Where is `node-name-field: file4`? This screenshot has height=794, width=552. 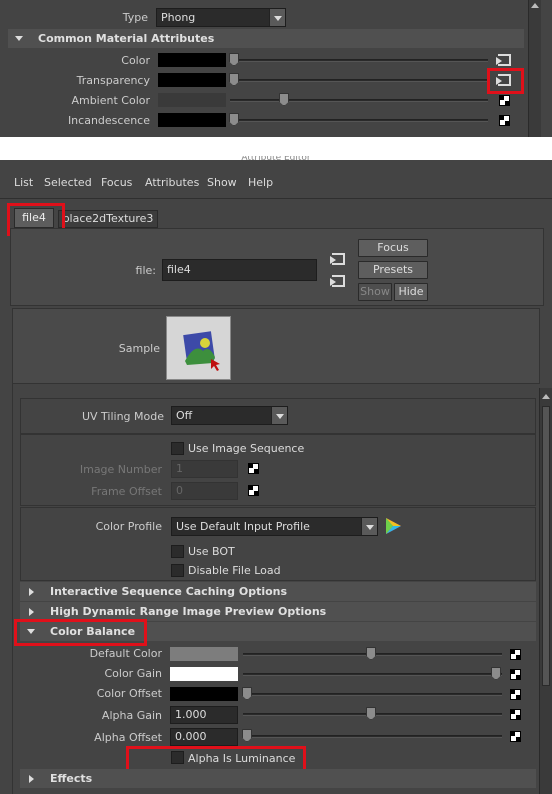 node-name-field: file4 is located at coordinates (239, 270).